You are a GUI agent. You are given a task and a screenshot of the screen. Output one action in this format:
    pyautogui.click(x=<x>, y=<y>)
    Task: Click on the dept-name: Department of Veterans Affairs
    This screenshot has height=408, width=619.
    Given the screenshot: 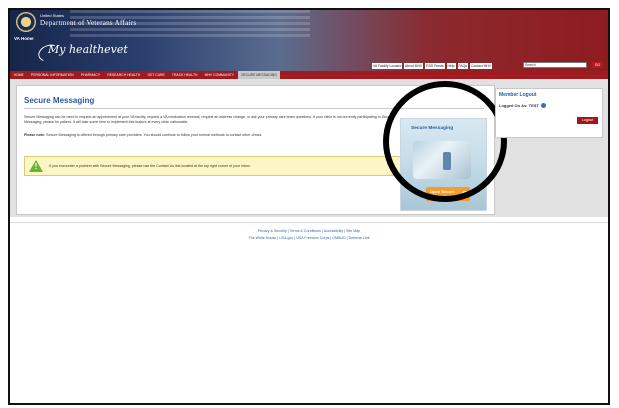 What is the action you would take?
    pyautogui.click(x=88, y=23)
    